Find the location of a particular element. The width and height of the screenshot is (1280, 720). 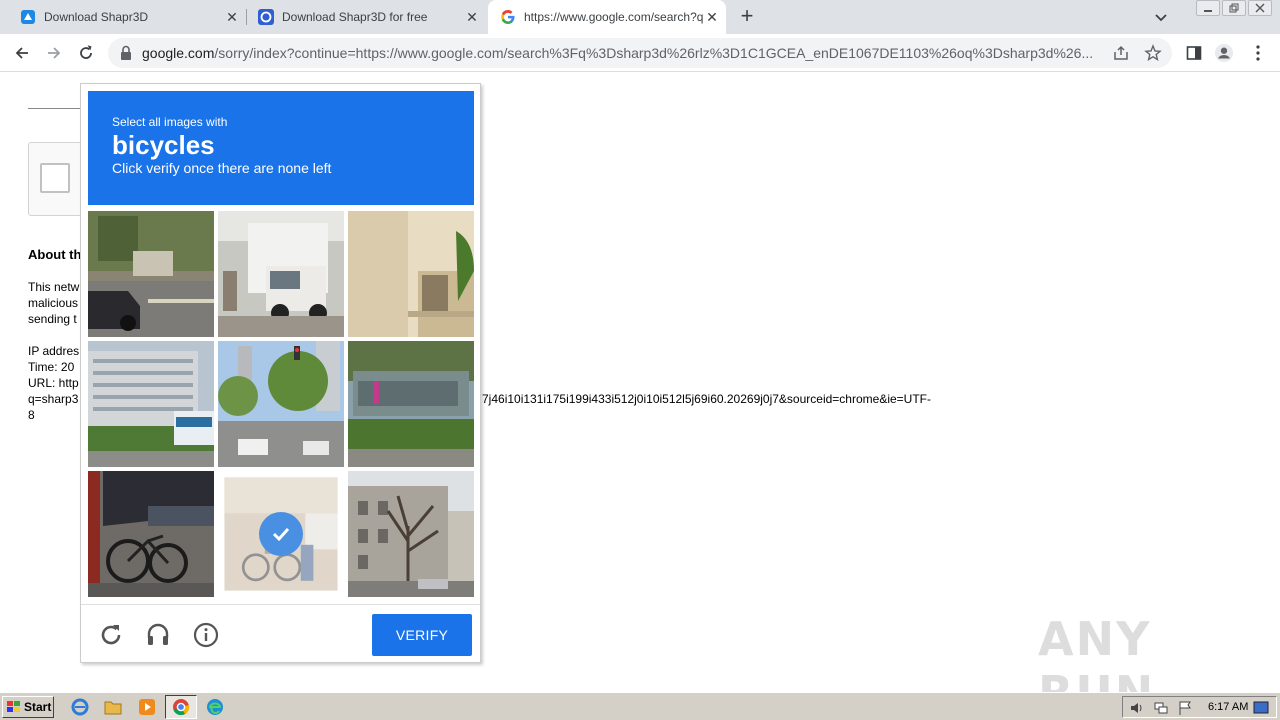

share-icon is located at coordinates (1121, 55).